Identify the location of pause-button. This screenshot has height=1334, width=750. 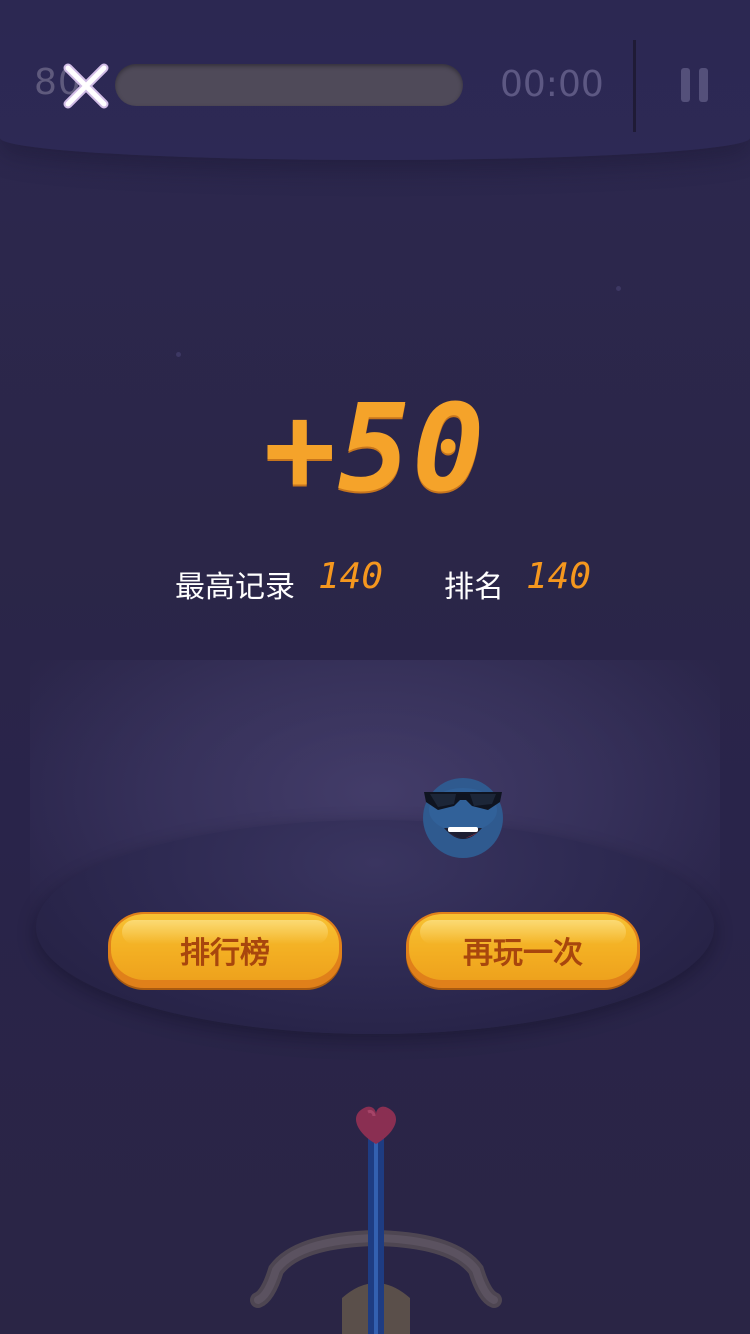
(694, 86).